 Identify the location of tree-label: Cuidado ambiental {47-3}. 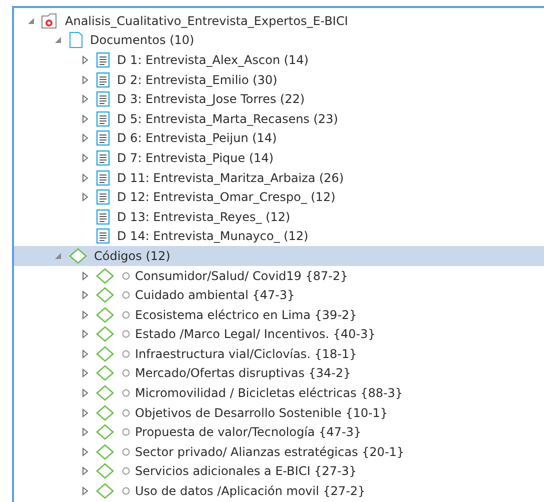
(215, 295).